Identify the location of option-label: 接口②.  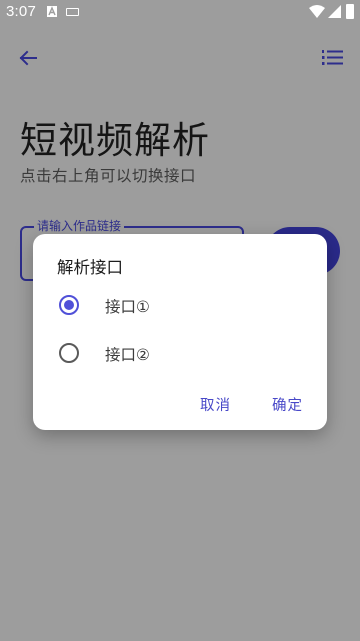
(127, 355).